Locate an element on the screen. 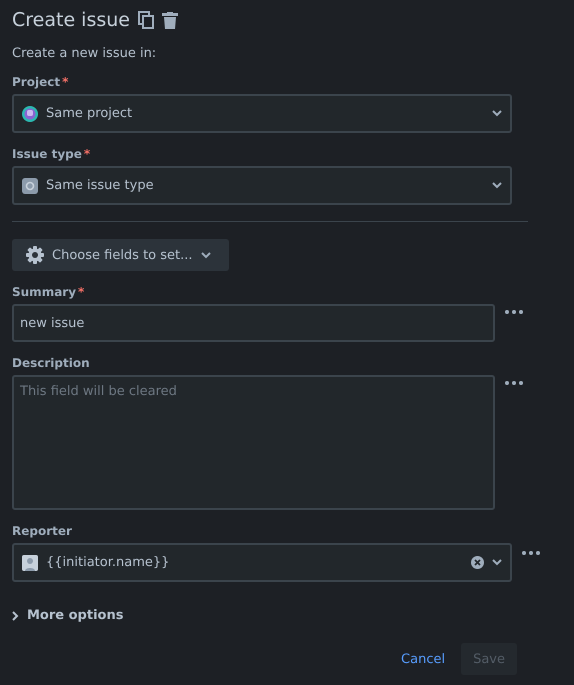 This screenshot has height=685, width=574. select-field: Same project is located at coordinates (262, 113).